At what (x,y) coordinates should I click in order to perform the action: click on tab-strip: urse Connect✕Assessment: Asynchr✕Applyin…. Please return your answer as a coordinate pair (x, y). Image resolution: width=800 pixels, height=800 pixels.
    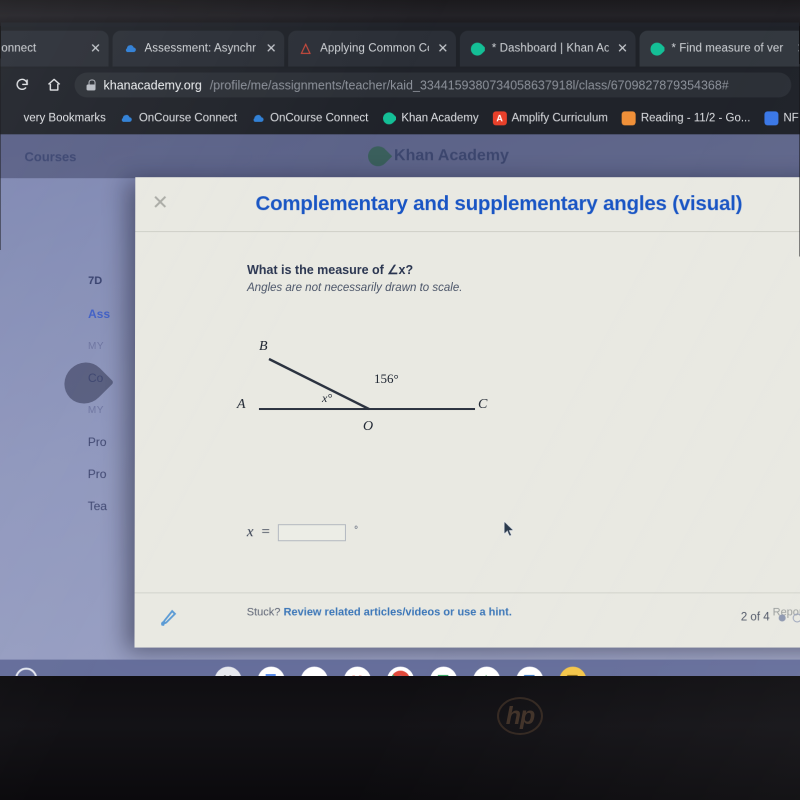
    Looking at the image, I should click on (400, 47).